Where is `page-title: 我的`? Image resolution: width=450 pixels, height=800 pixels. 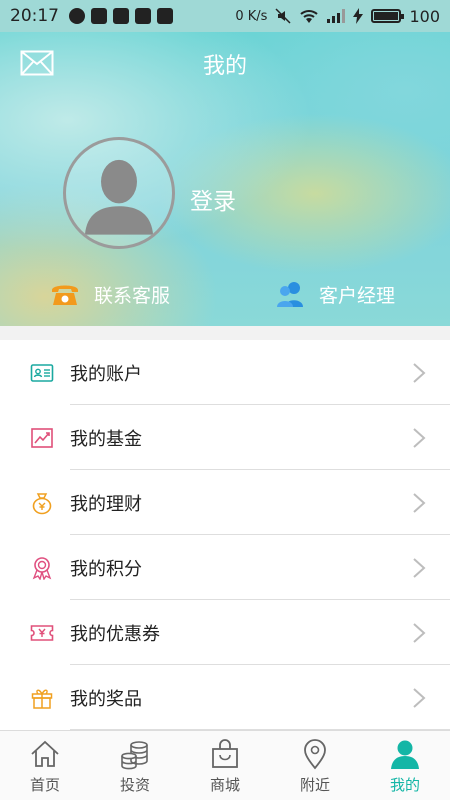 page-title: 我的 is located at coordinates (224, 66).